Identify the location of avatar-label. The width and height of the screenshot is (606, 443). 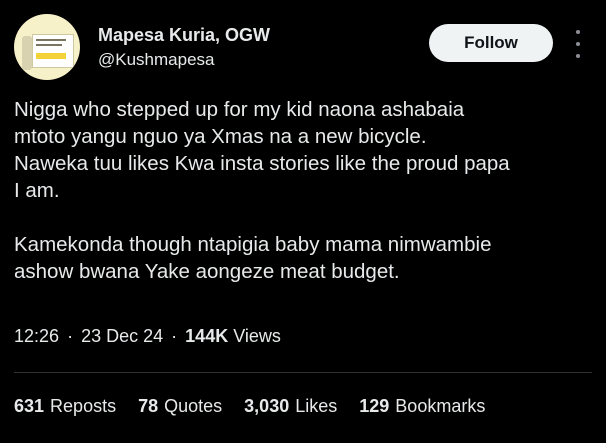
(51, 56).